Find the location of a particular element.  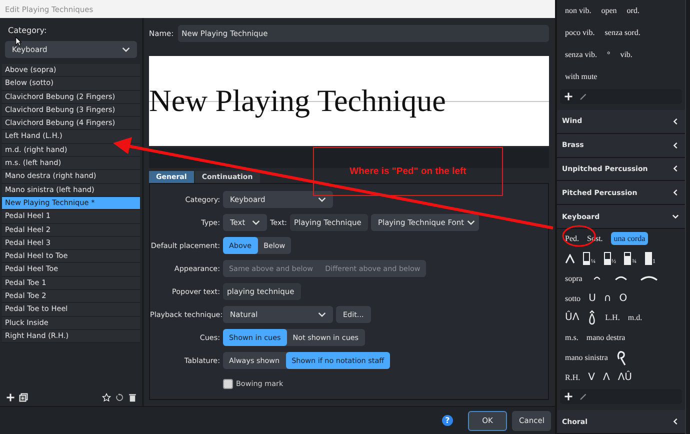

palette-item: O is located at coordinates (623, 298).